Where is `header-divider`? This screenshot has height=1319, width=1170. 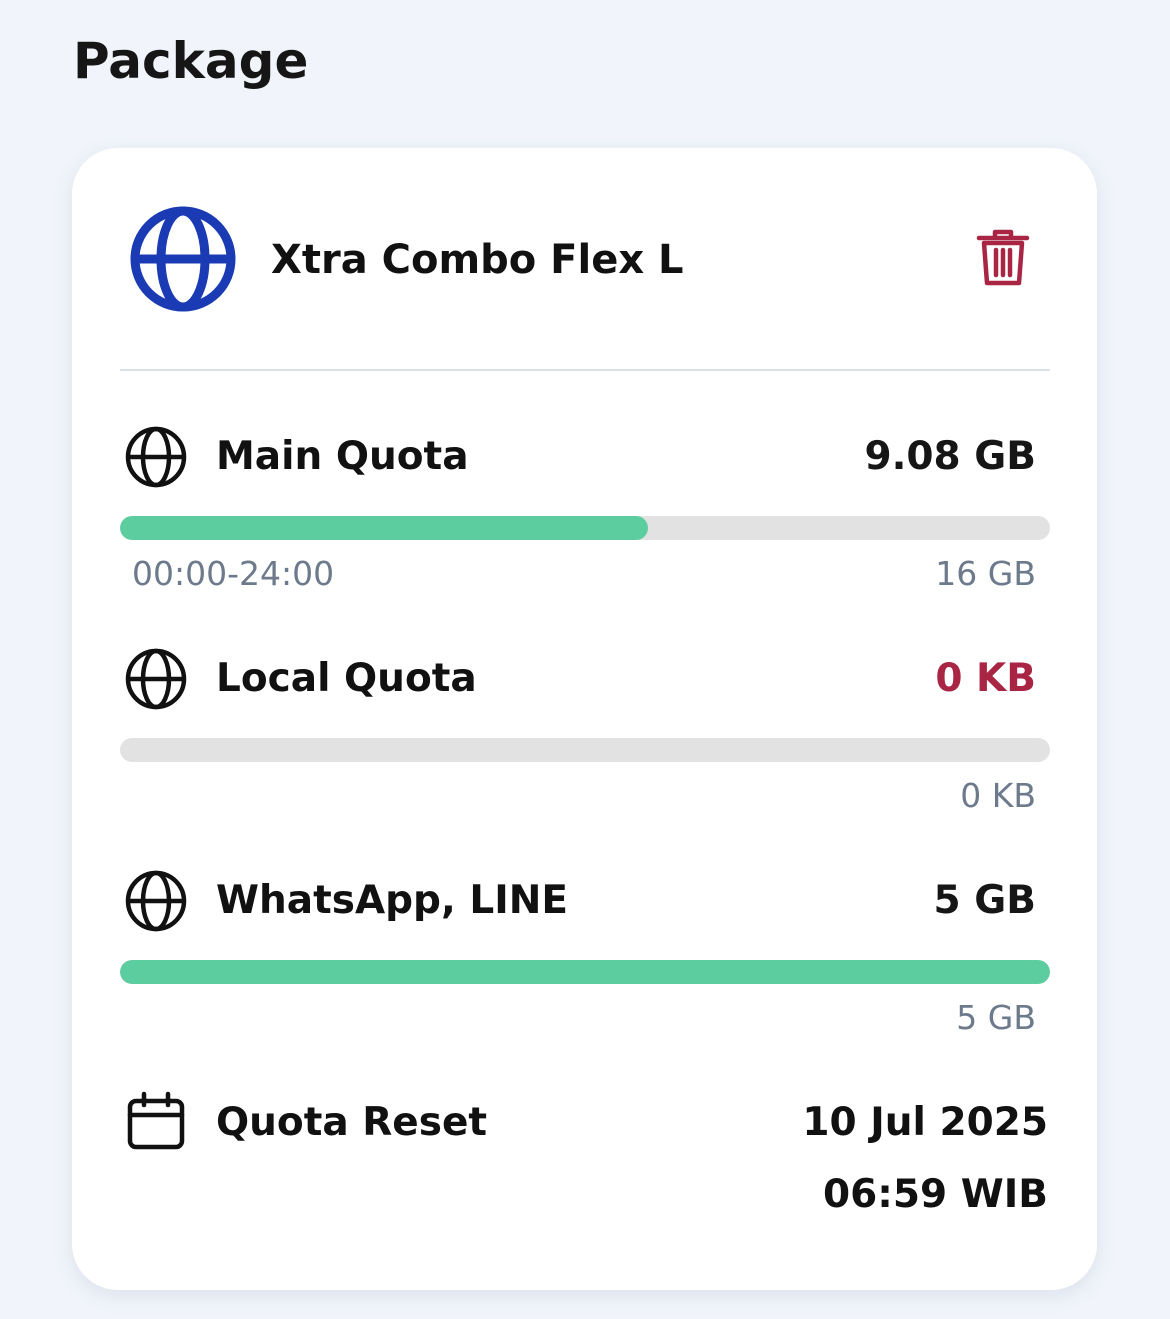 header-divider is located at coordinates (585, 370).